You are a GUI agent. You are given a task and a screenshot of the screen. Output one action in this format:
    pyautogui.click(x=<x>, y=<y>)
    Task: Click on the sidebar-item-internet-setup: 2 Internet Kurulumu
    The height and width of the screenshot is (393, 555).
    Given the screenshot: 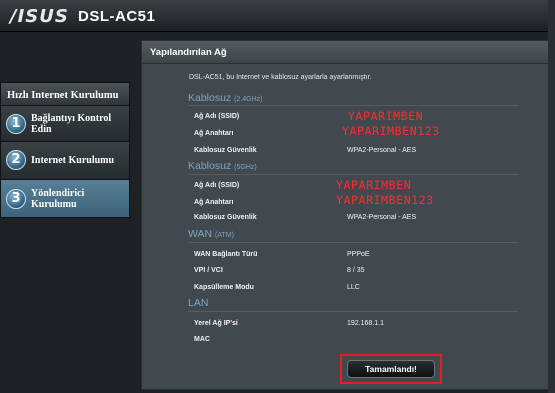 What is the action you would take?
    pyautogui.click(x=65, y=161)
    